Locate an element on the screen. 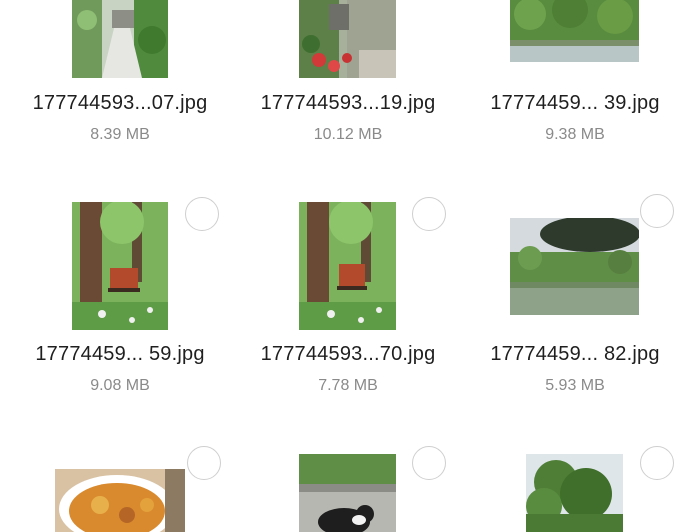 The image size is (694, 532). file-size: 9.08 MB is located at coordinates (120, 385).